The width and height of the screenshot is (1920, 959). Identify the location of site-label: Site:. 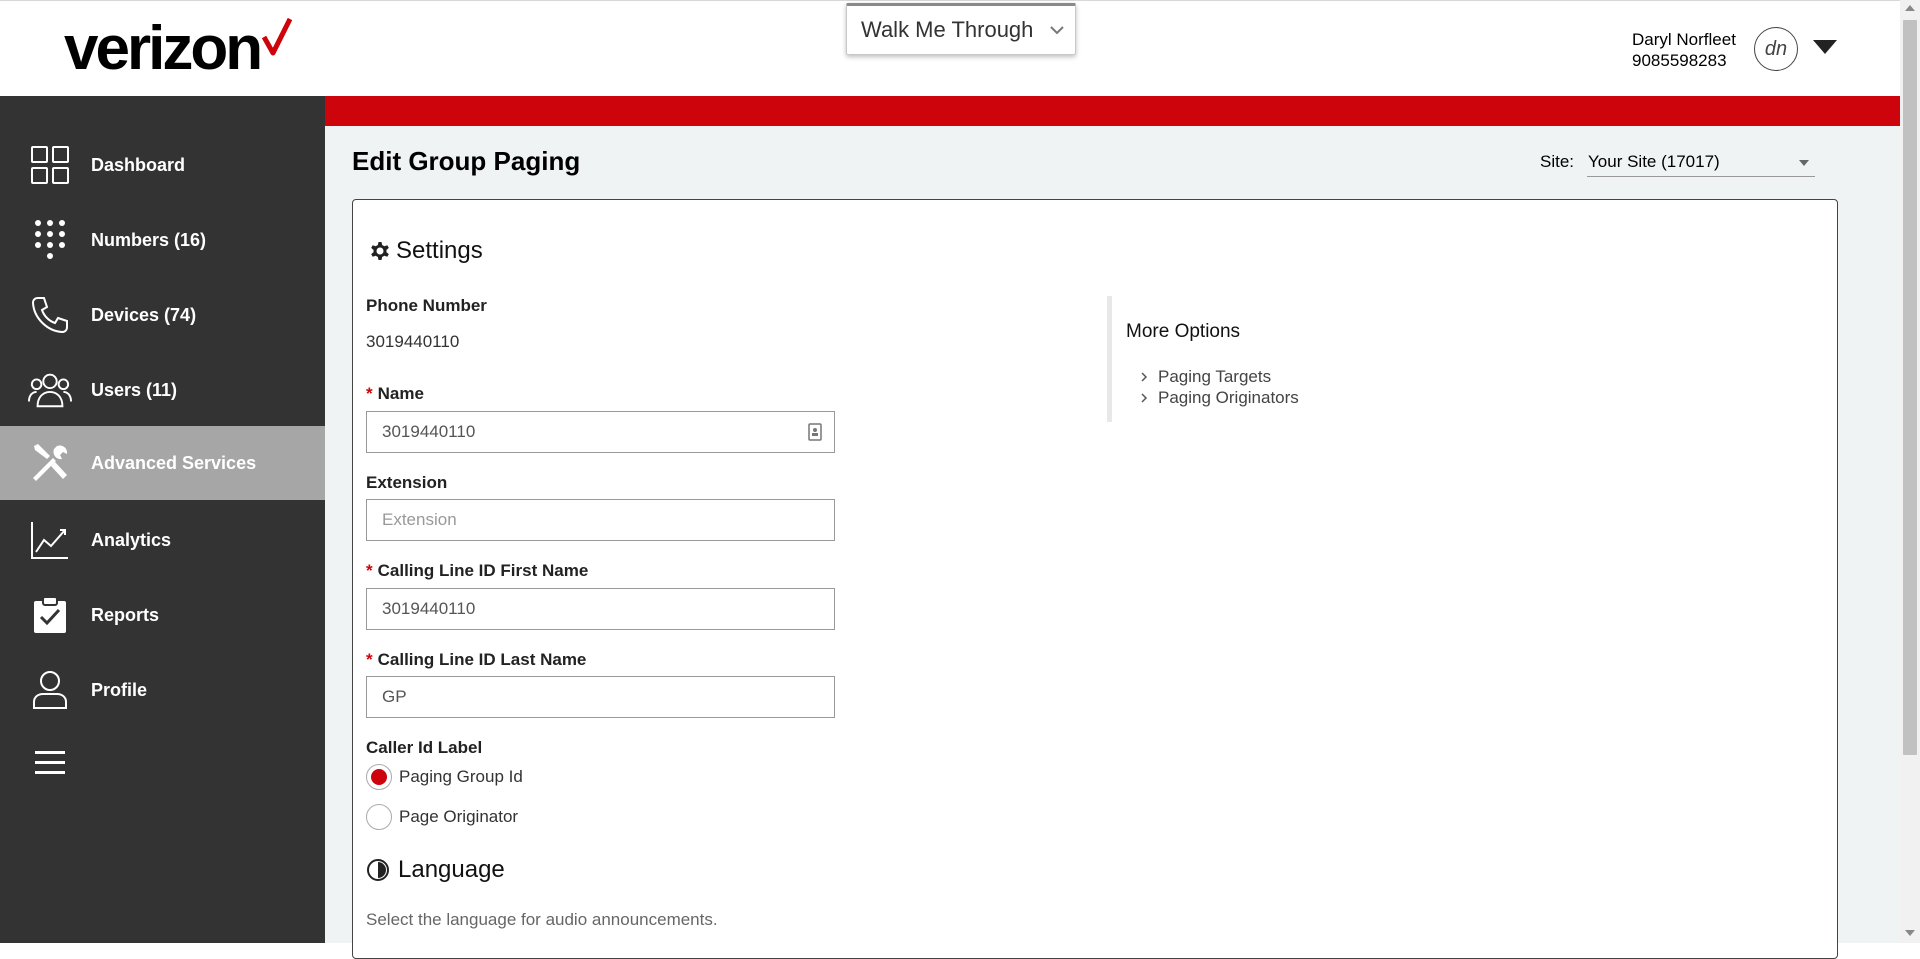
(1557, 161).